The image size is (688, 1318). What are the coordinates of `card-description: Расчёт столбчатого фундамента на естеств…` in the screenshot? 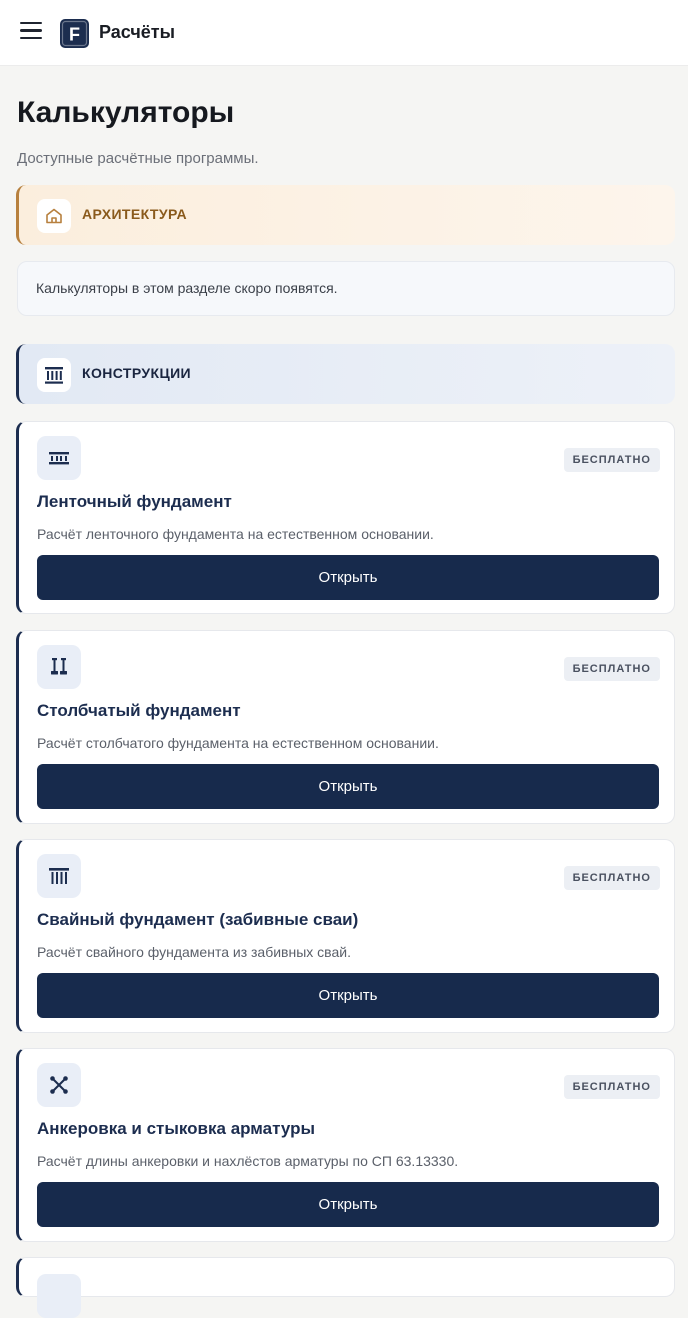 It's located at (238, 743).